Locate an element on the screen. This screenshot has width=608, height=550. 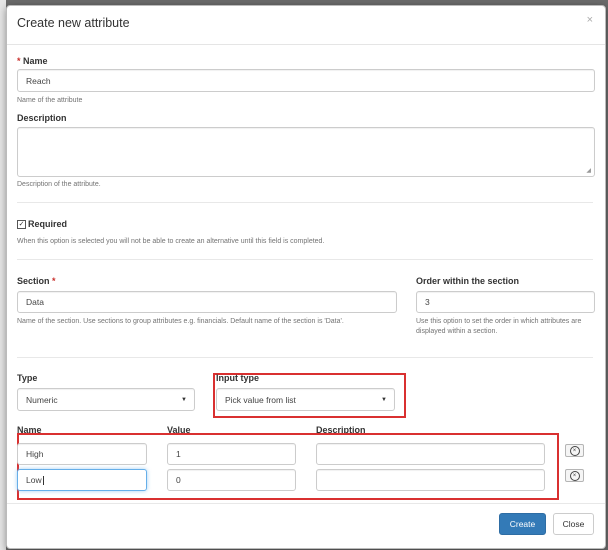
option-value-input: 0 is located at coordinates (231, 480).